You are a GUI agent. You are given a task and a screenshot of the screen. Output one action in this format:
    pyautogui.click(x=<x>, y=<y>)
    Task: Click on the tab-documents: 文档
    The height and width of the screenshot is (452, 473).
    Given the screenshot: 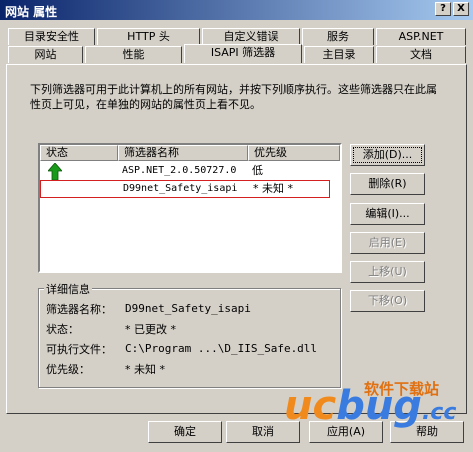 What is the action you would take?
    pyautogui.click(x=421, y=54)
    